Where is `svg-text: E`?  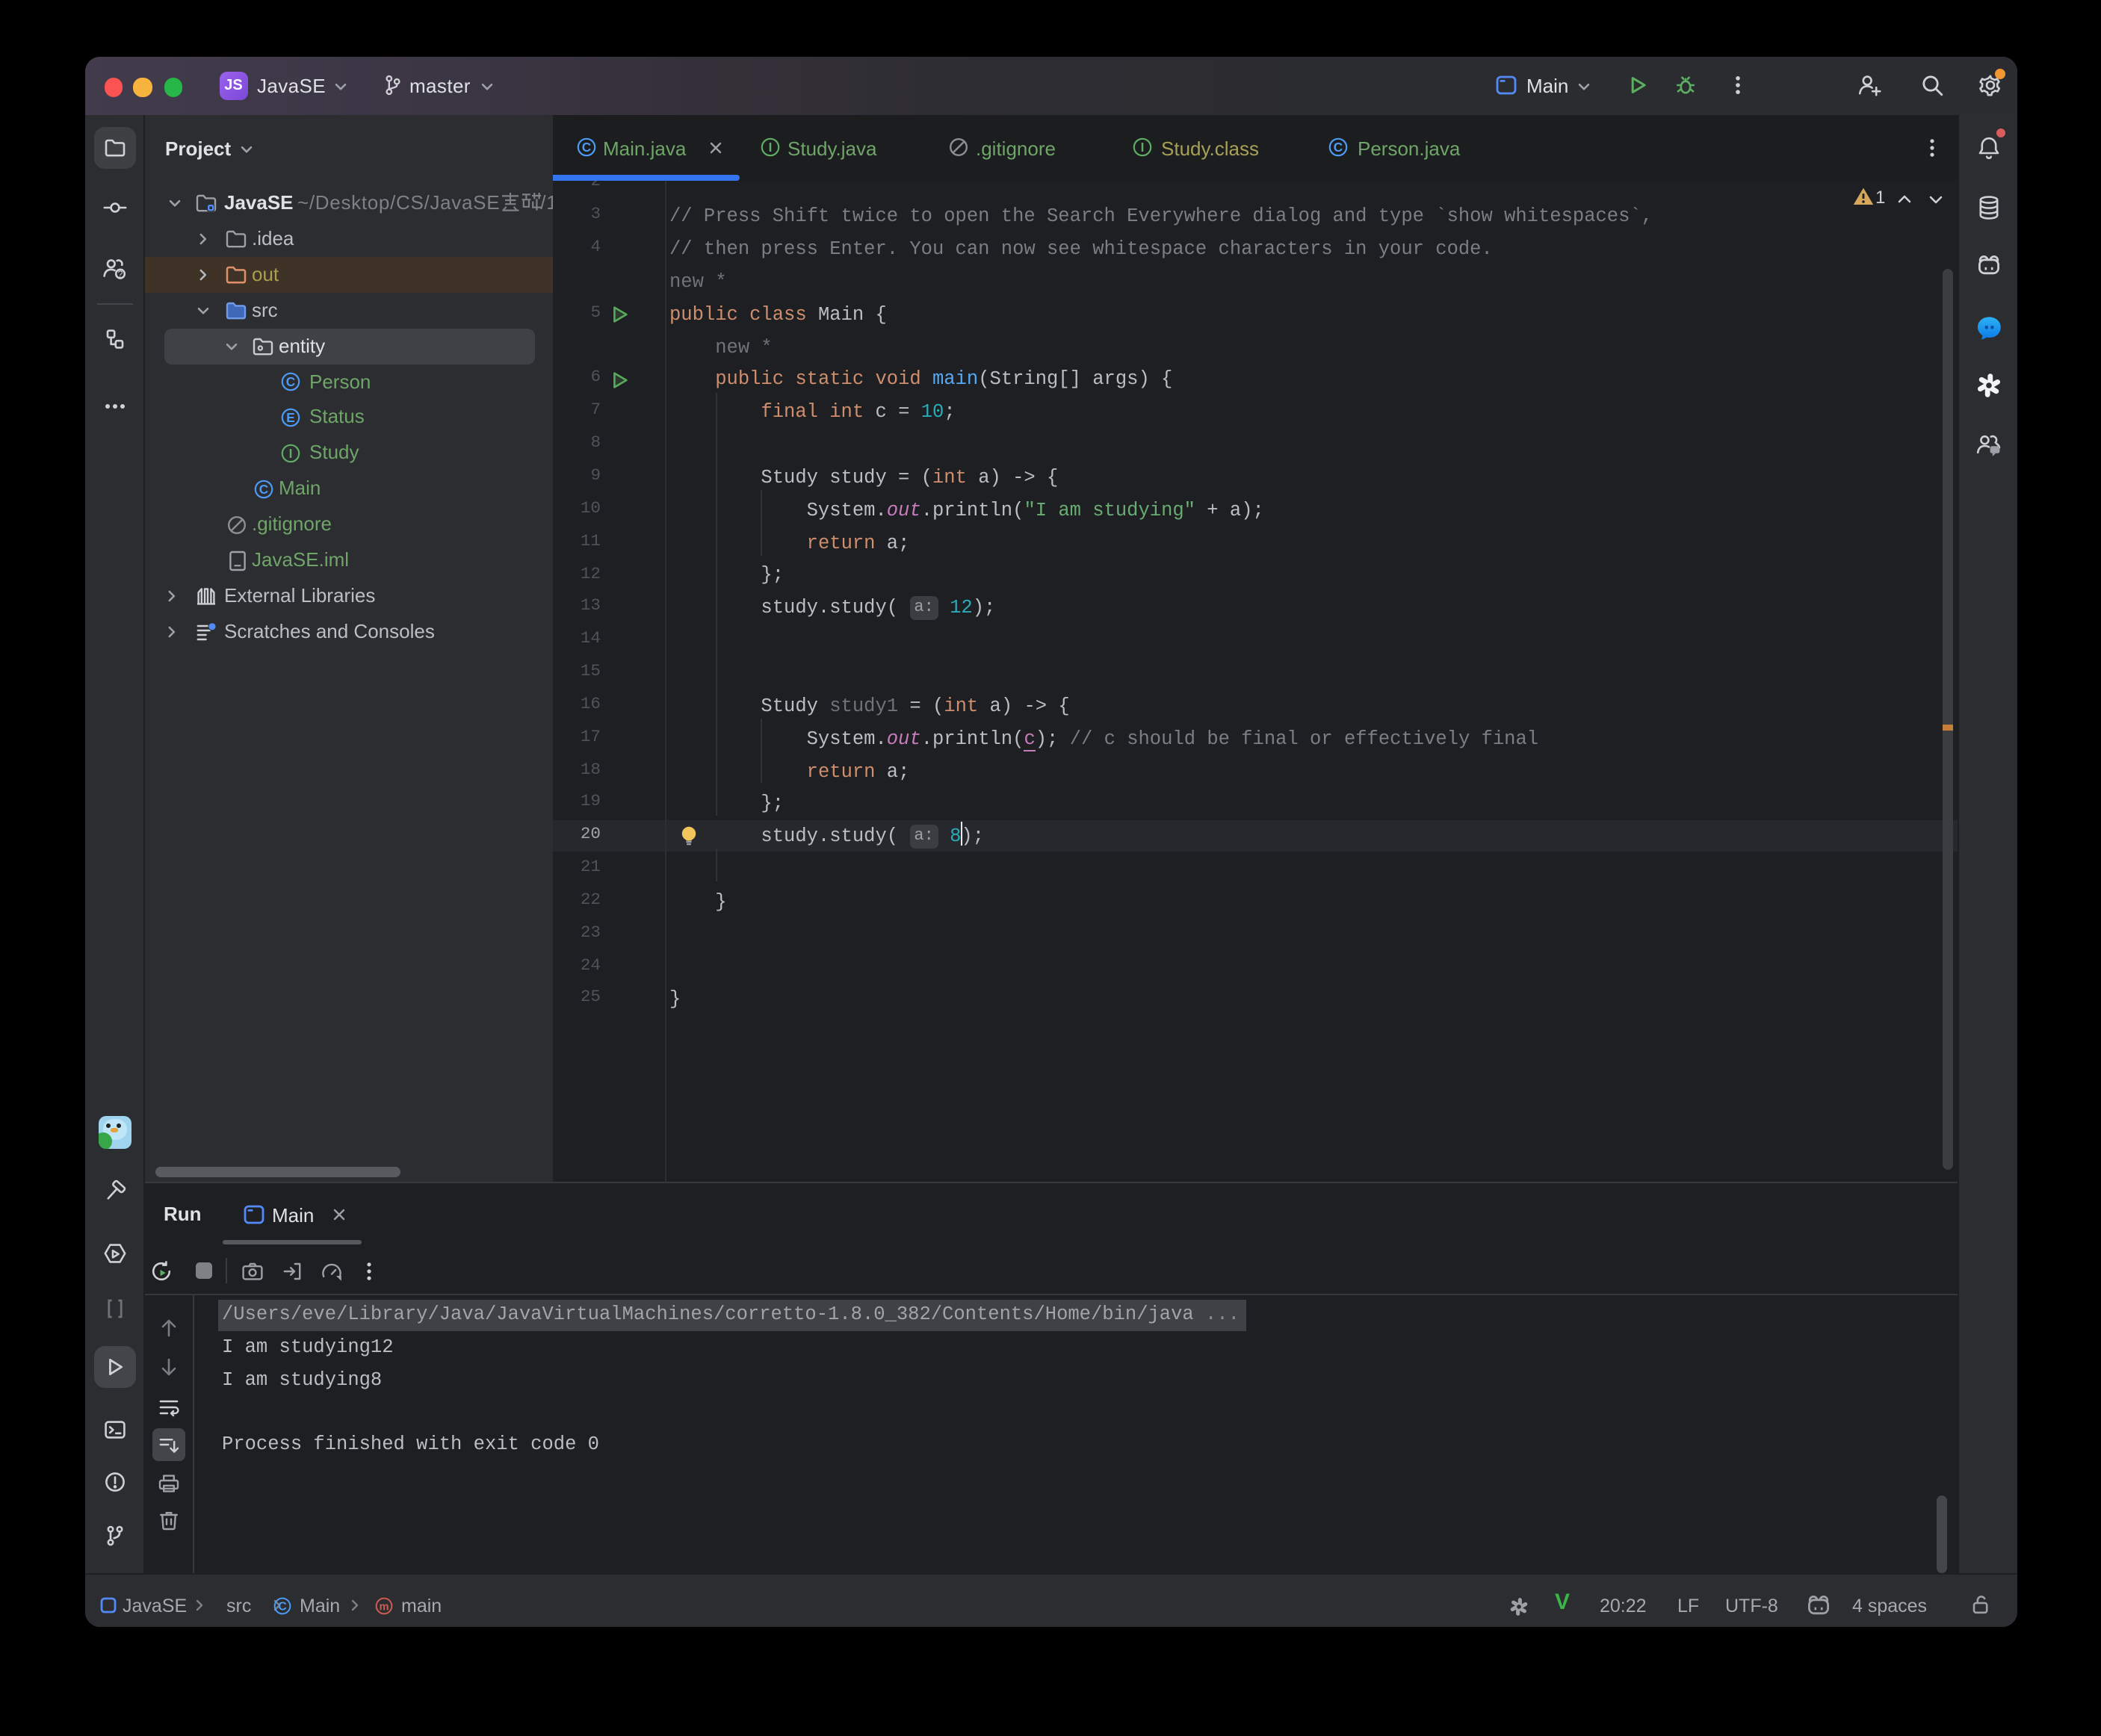
svg-text: E is located at coordinates (290, 417).